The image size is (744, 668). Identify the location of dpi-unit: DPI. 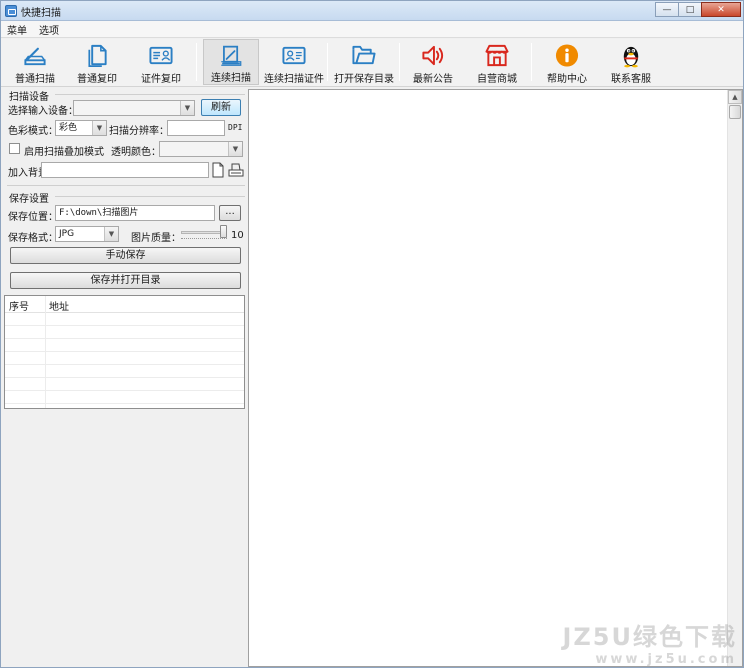
(235, 127).